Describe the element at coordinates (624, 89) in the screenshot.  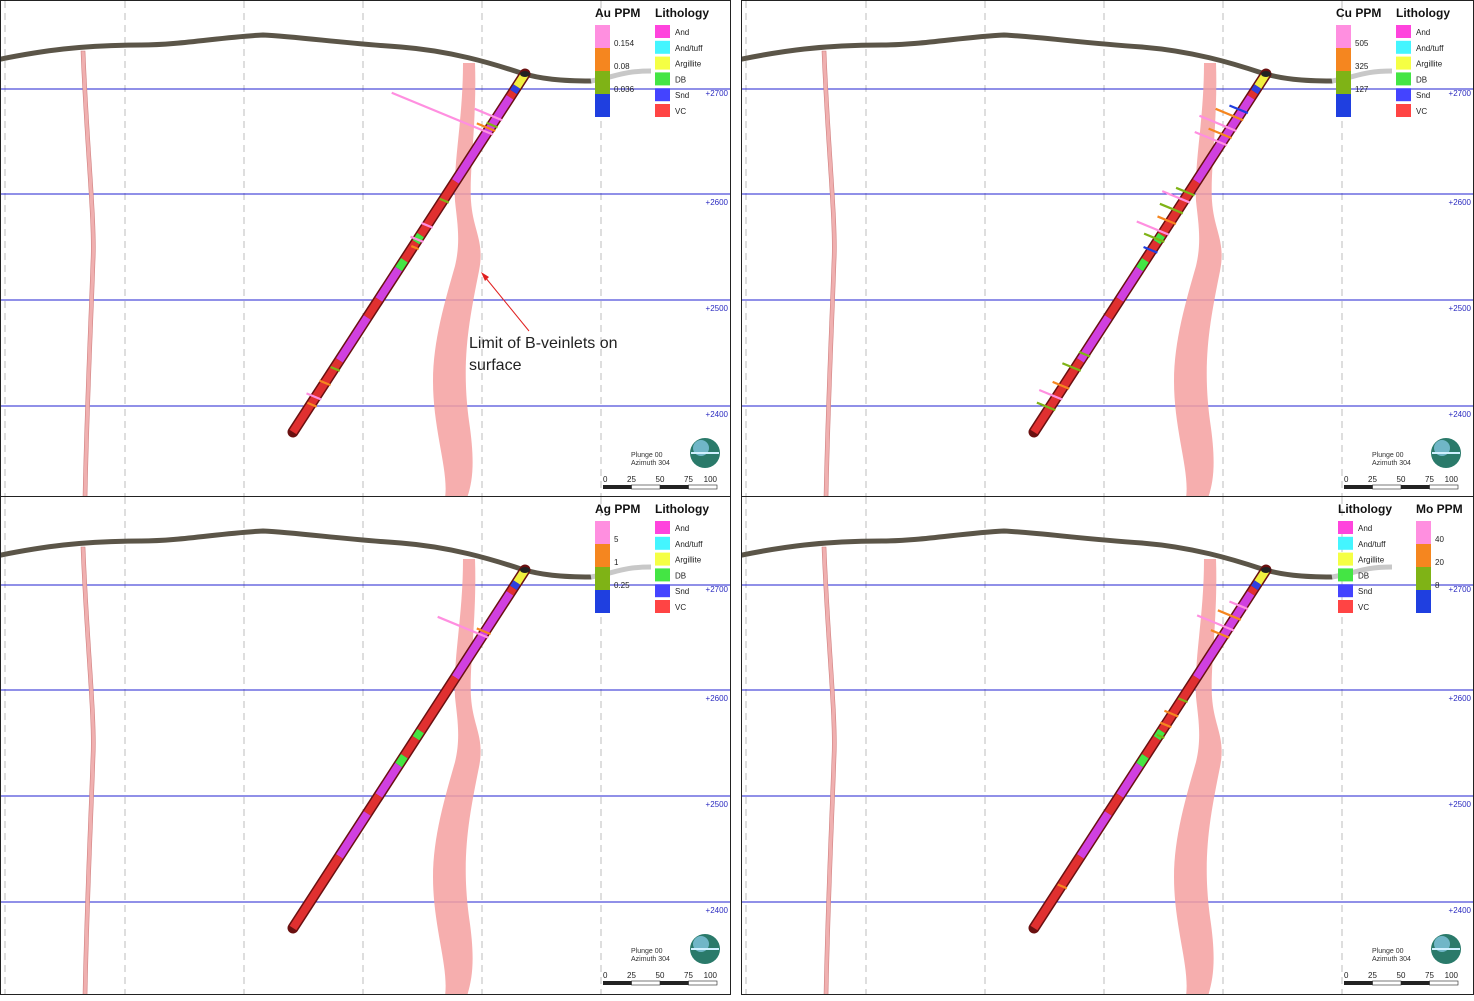
I see `grade-bin-label: 0.036` at that location.